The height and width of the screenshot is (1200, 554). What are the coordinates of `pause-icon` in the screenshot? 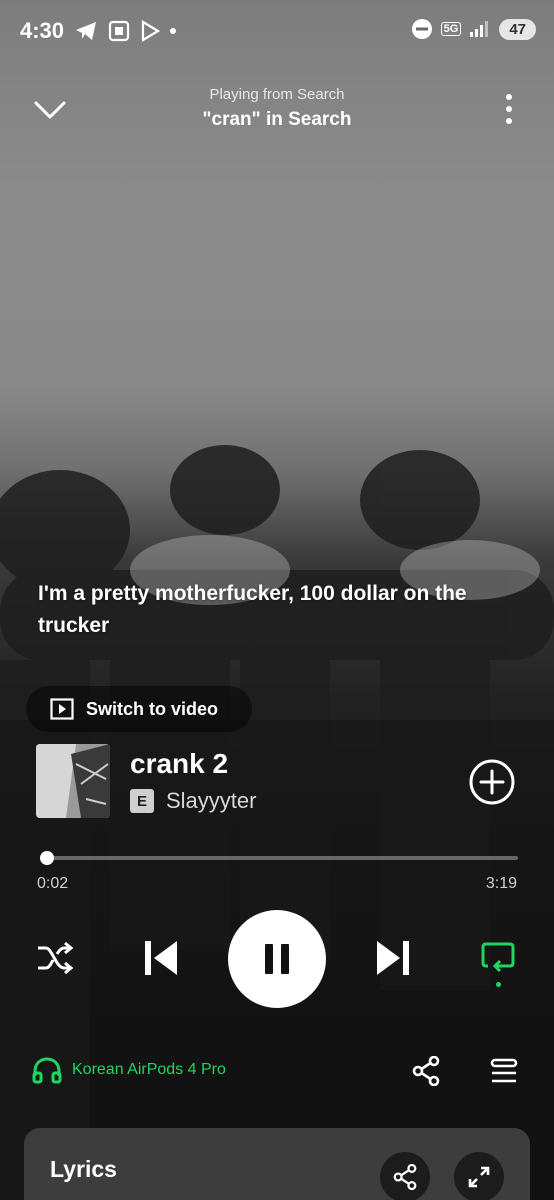 It's located at (277, 959).